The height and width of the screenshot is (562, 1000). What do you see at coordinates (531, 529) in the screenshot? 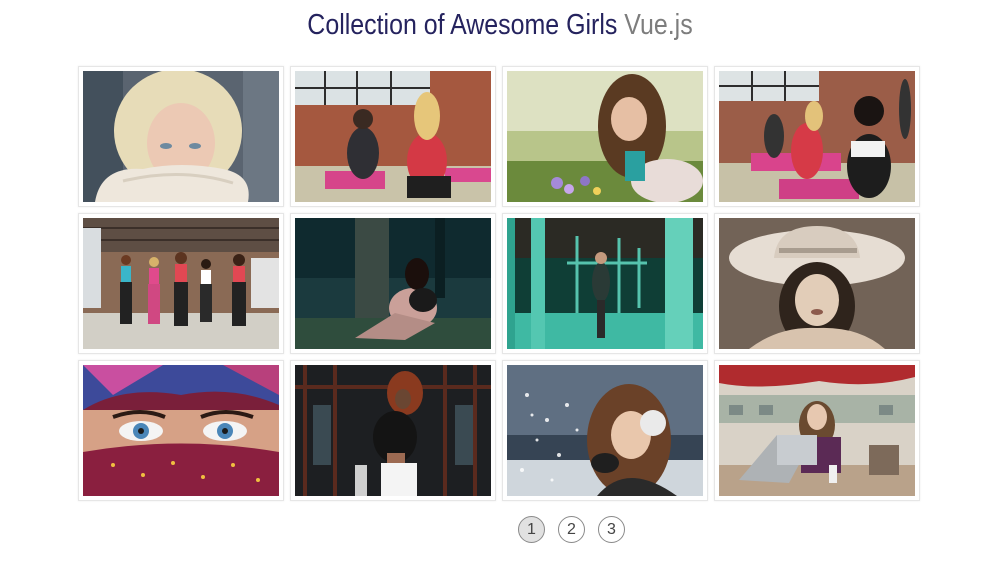
I see `page-1-button: 1` at bounding box center [531, 529].